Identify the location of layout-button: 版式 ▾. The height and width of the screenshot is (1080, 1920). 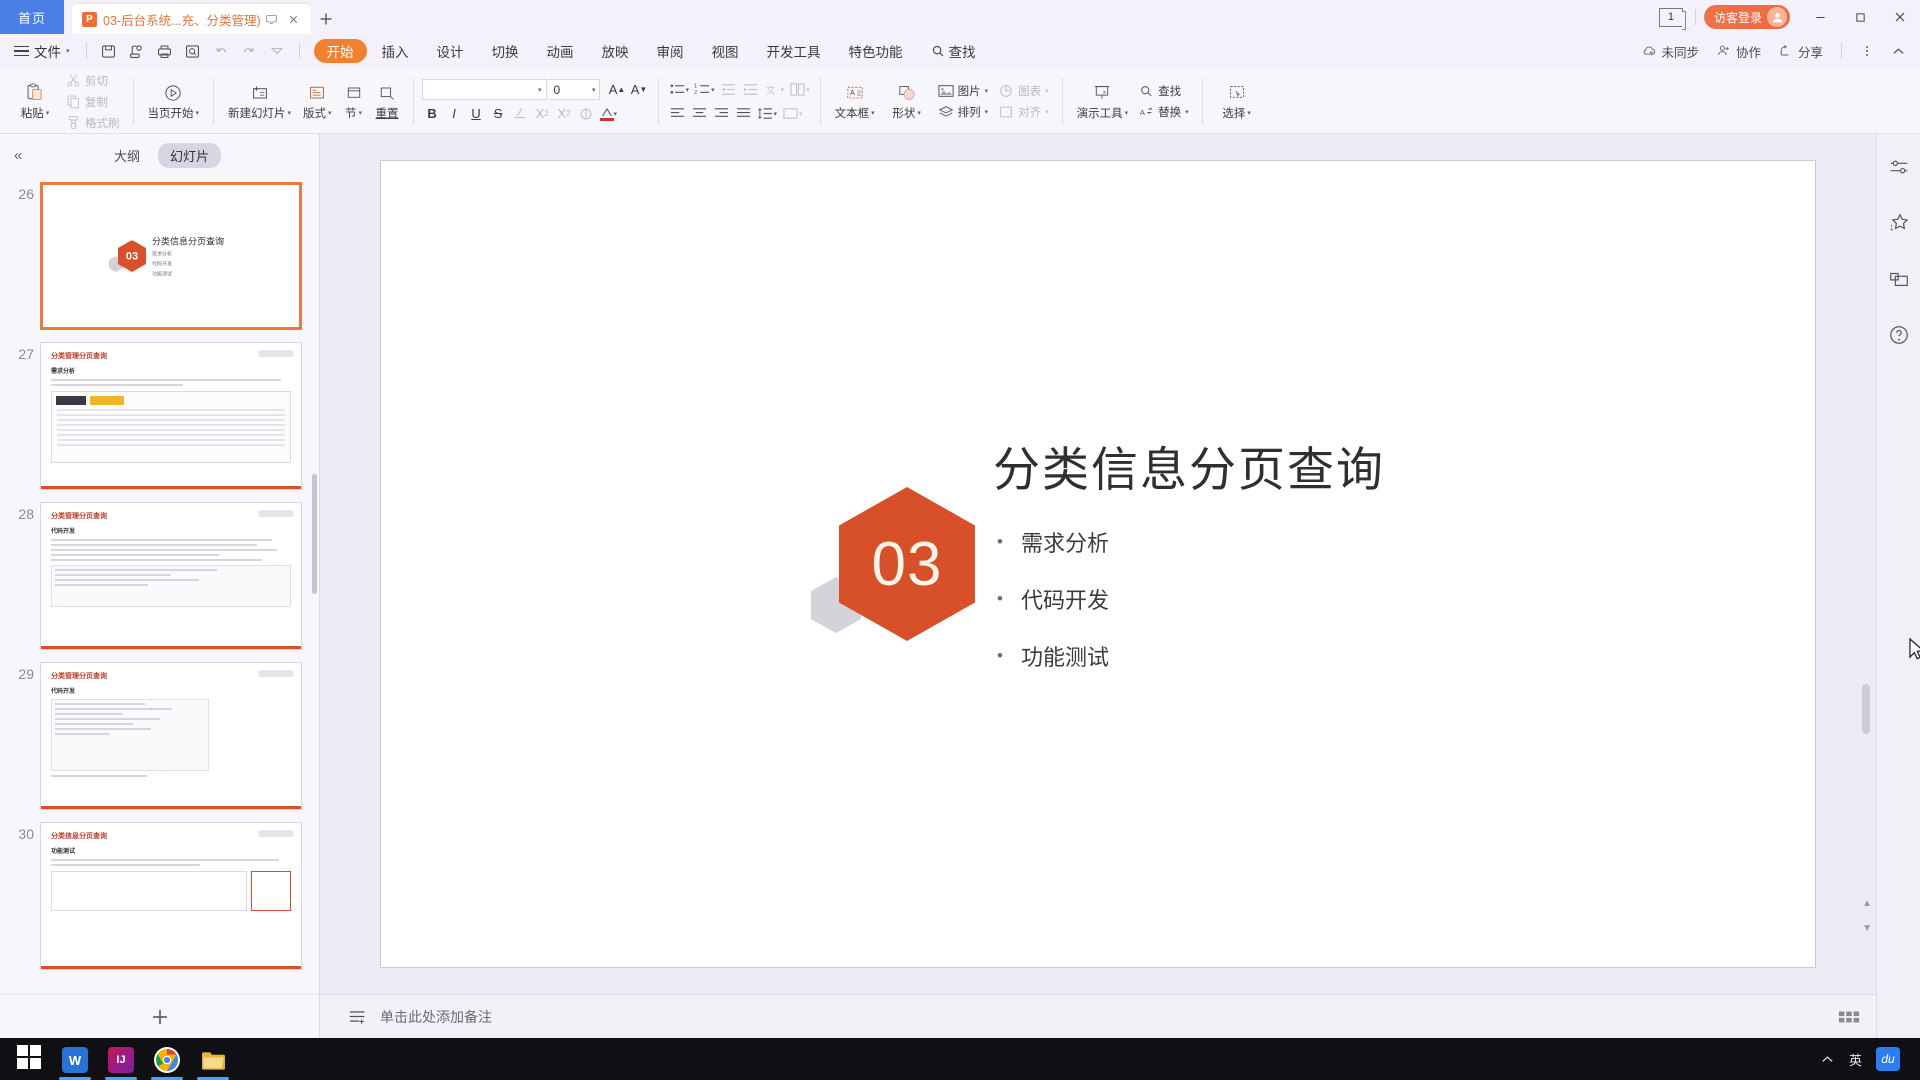
(317, 101).